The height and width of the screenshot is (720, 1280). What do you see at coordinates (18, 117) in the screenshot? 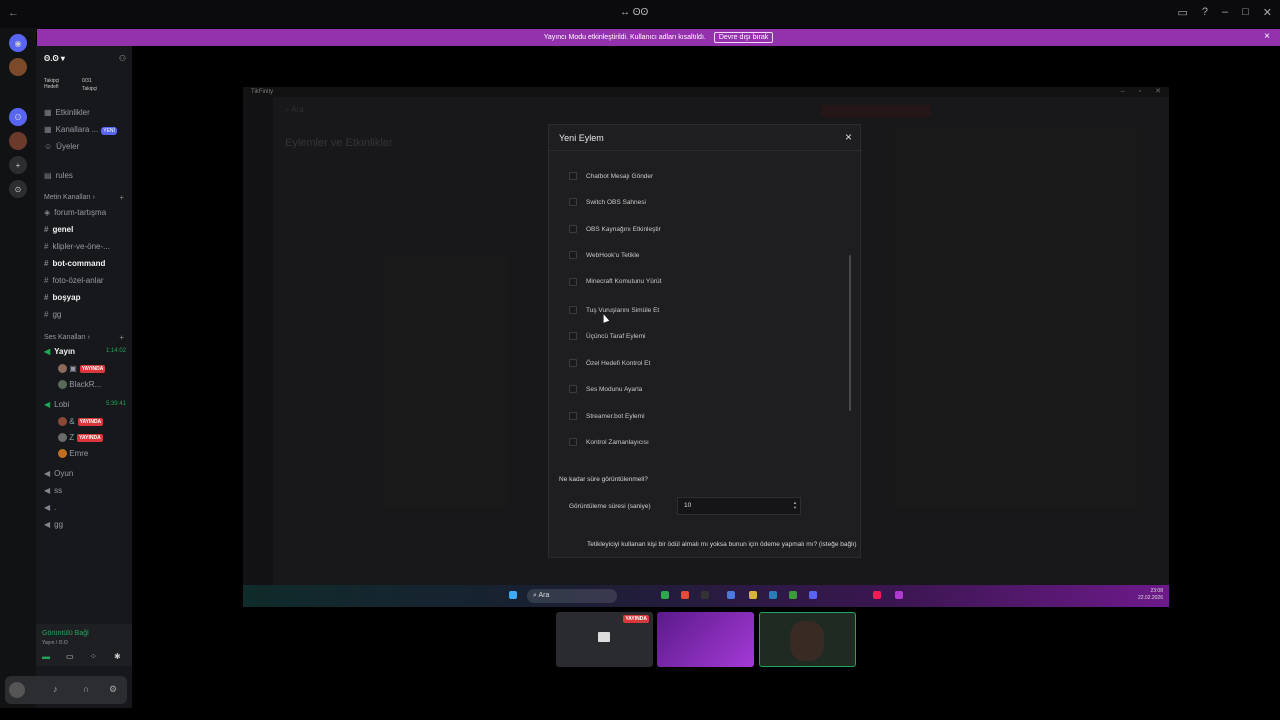
I see `server-icon-active: ʘ` at bounding box center [18, 117].